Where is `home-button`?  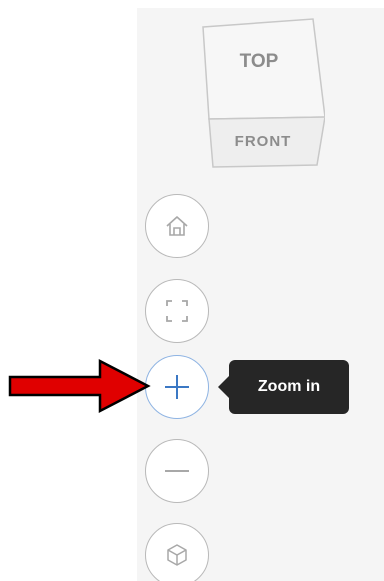
home-button is located at coordinates (177, 226).